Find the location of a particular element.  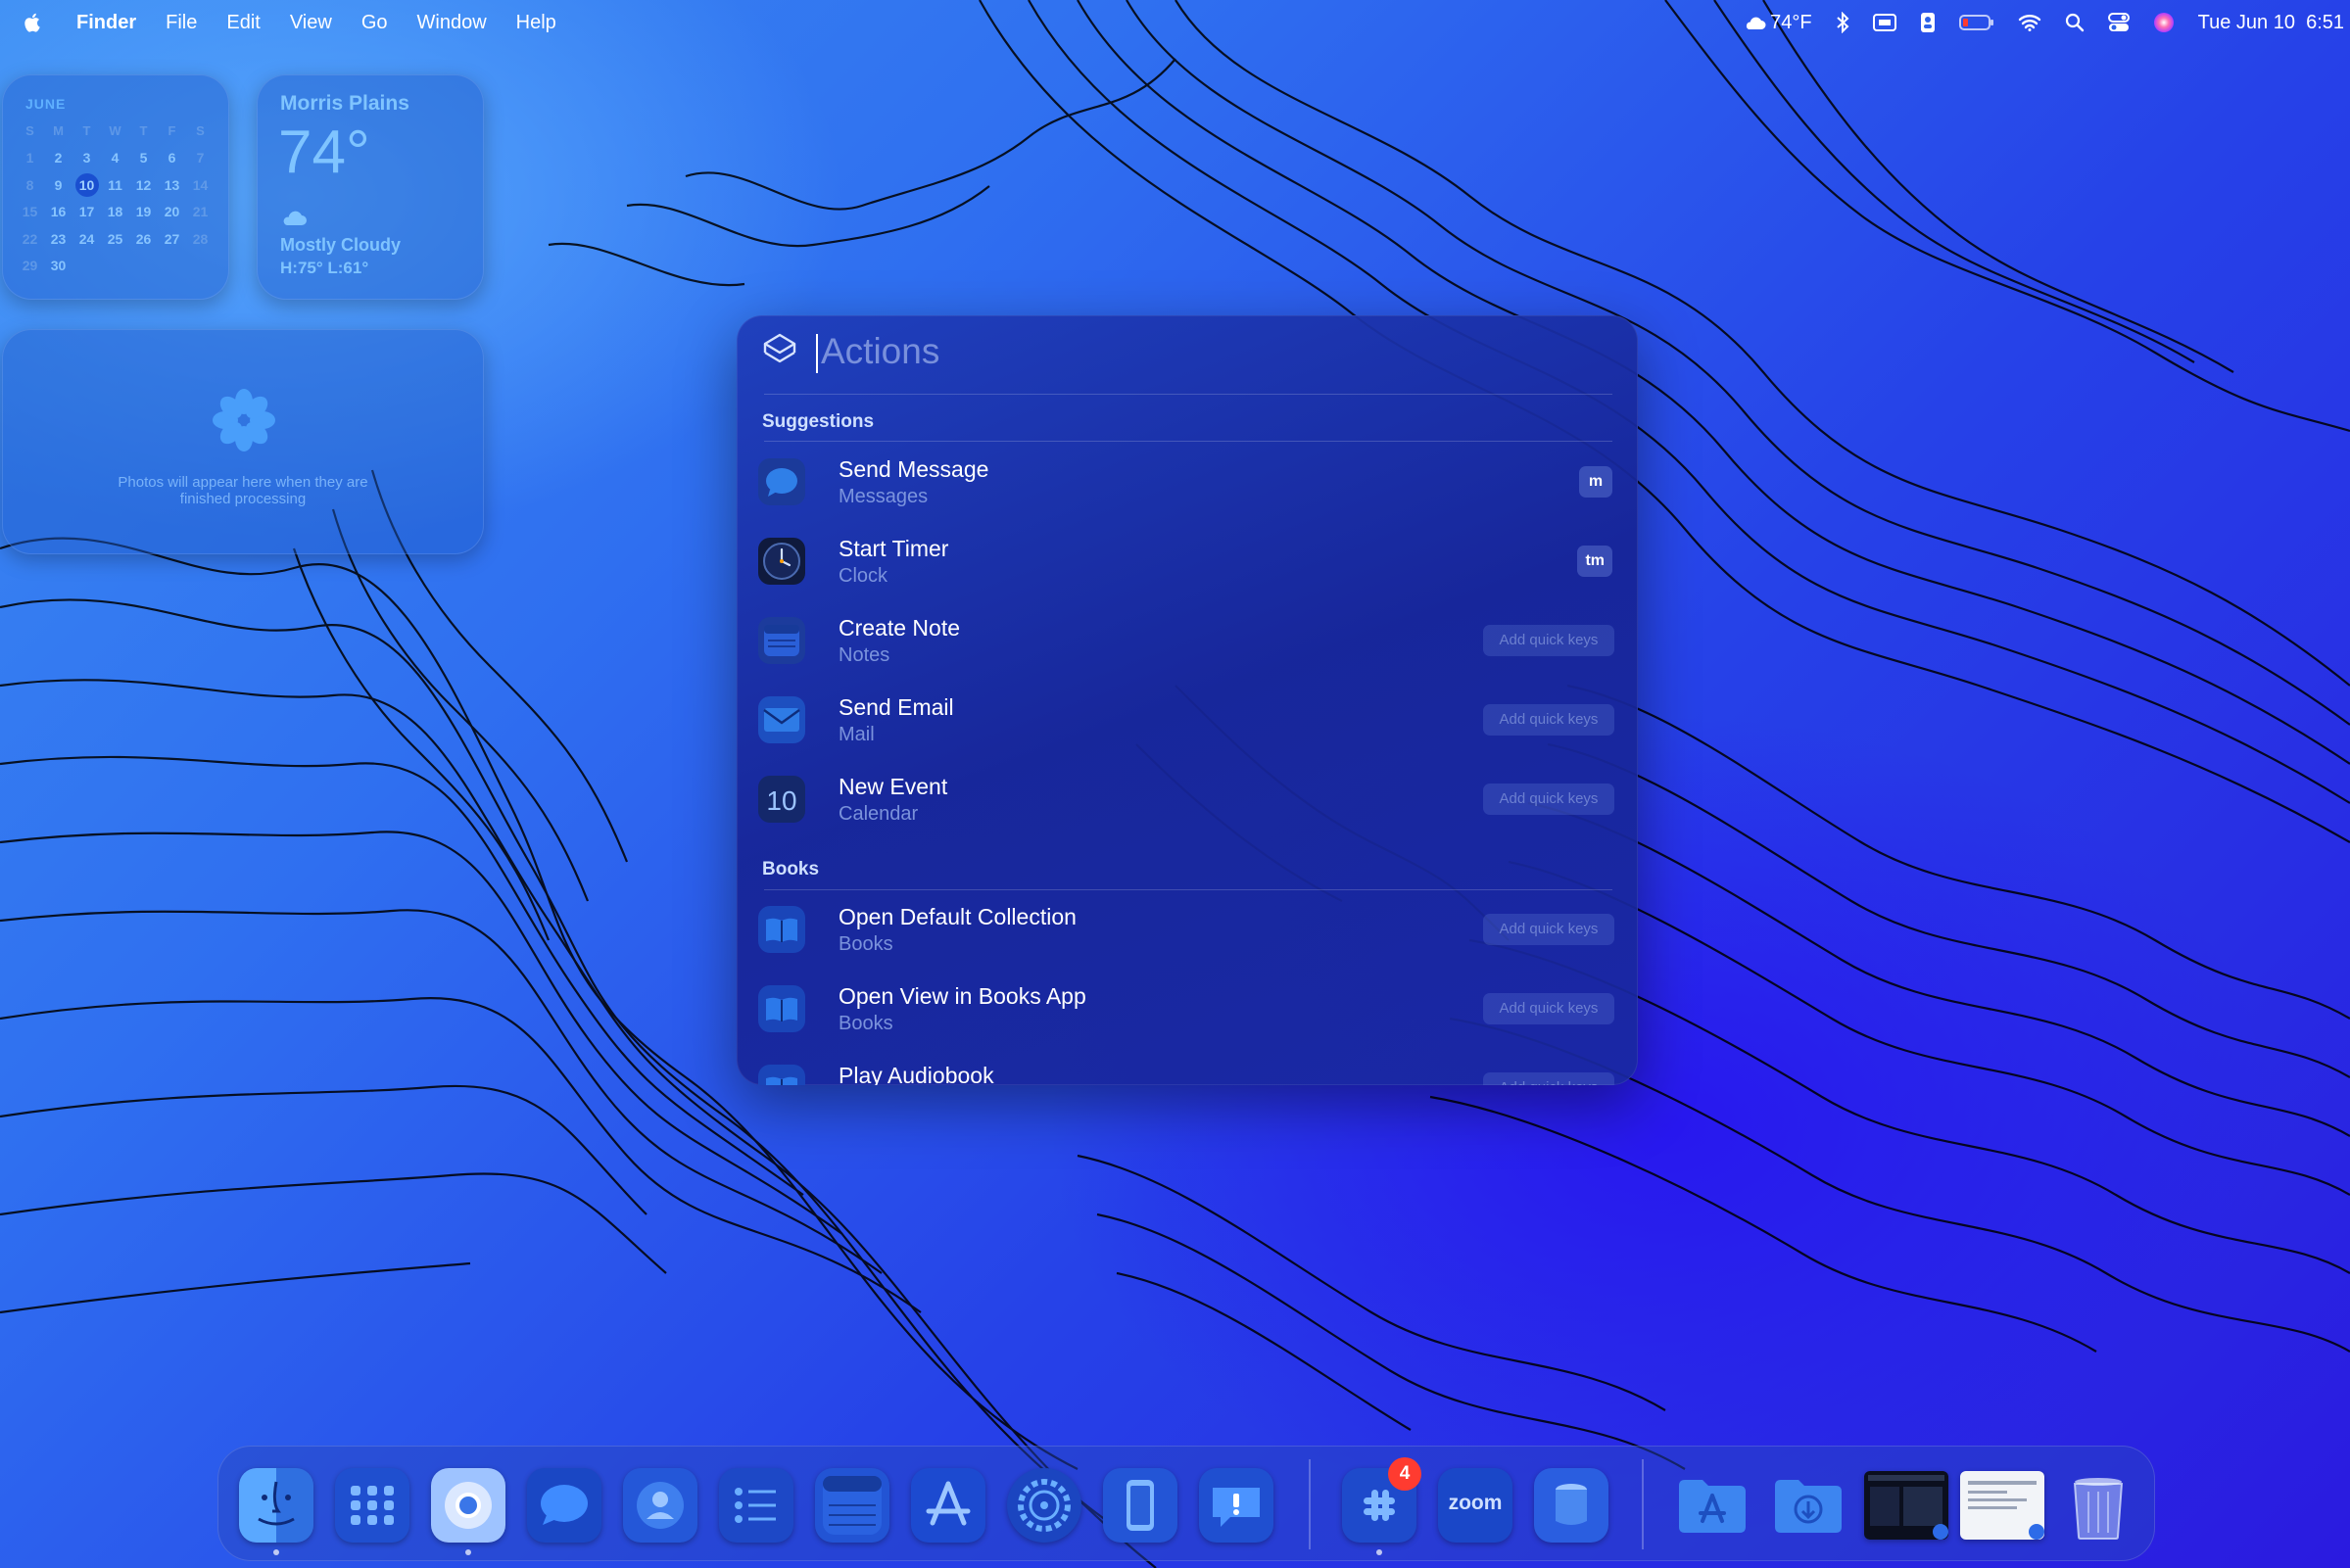

divider is located at coordinates (1188, 442).